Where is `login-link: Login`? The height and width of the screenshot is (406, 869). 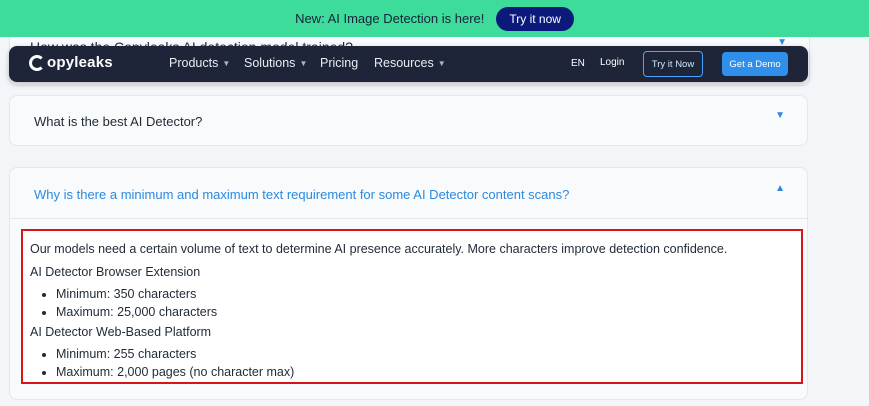 login-link: Login is located at coordinates (612, 62).